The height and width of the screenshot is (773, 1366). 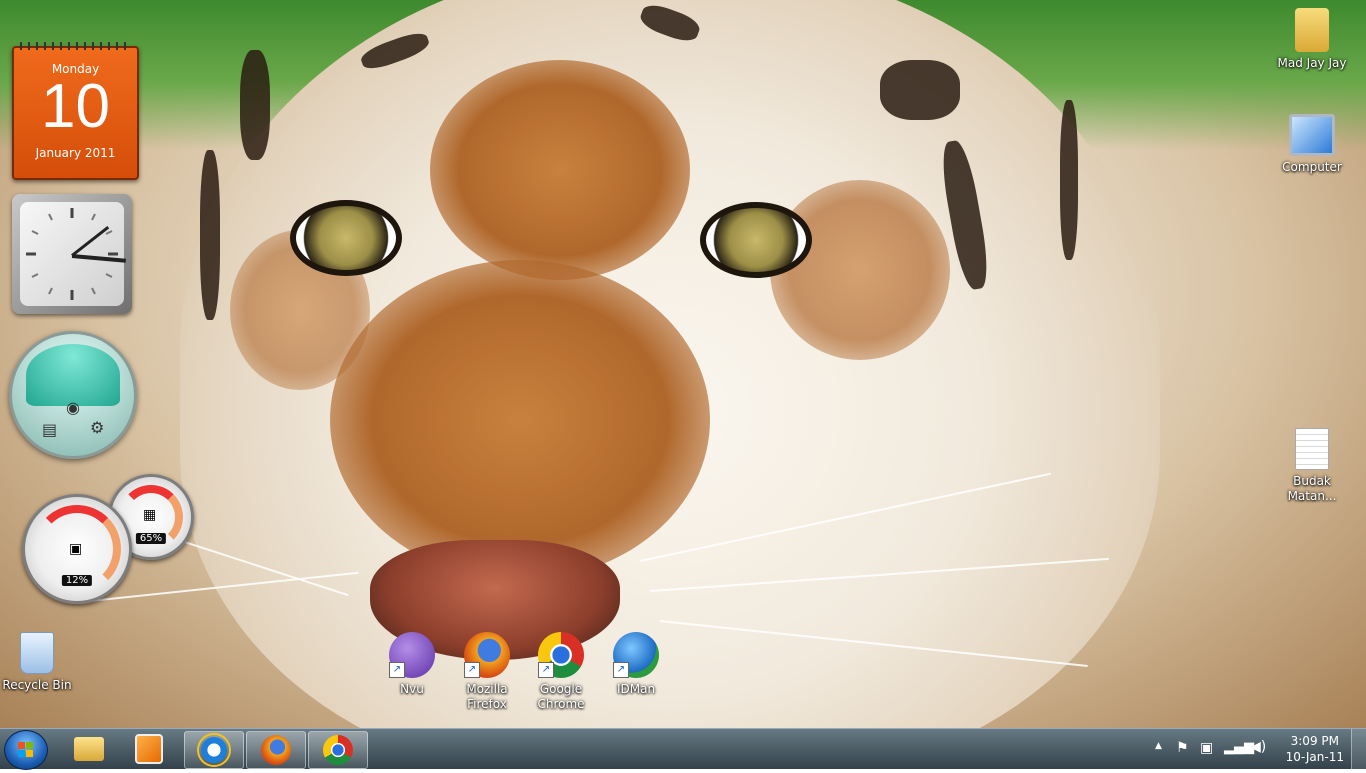 I want to click on user-folder-icon, so click(x=1312, y=30).